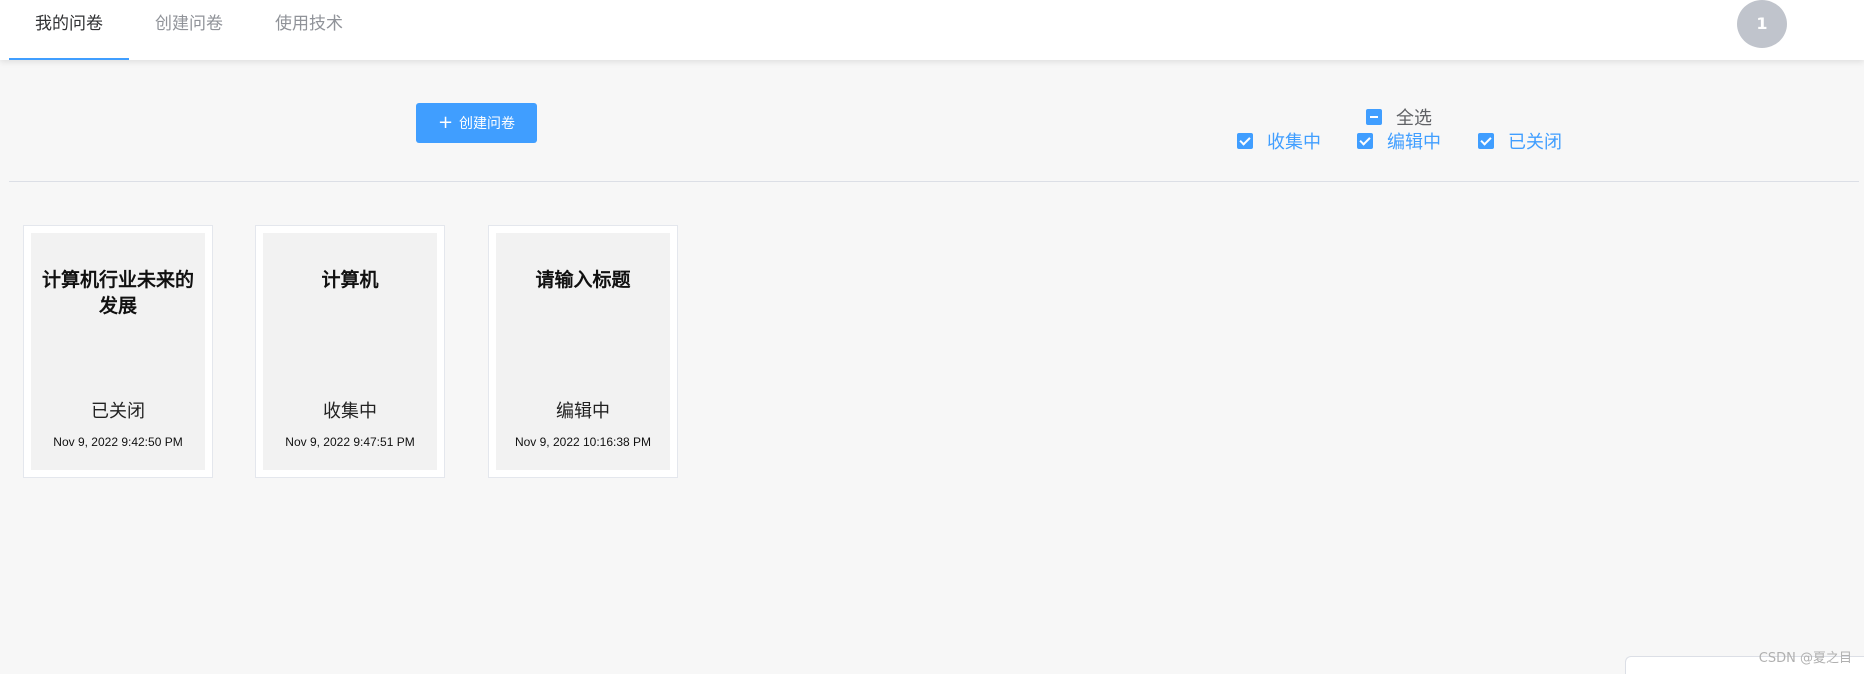  I want to click on survey-time: Nov 9, 2022 10:16:38 PM, so click(583, 442).